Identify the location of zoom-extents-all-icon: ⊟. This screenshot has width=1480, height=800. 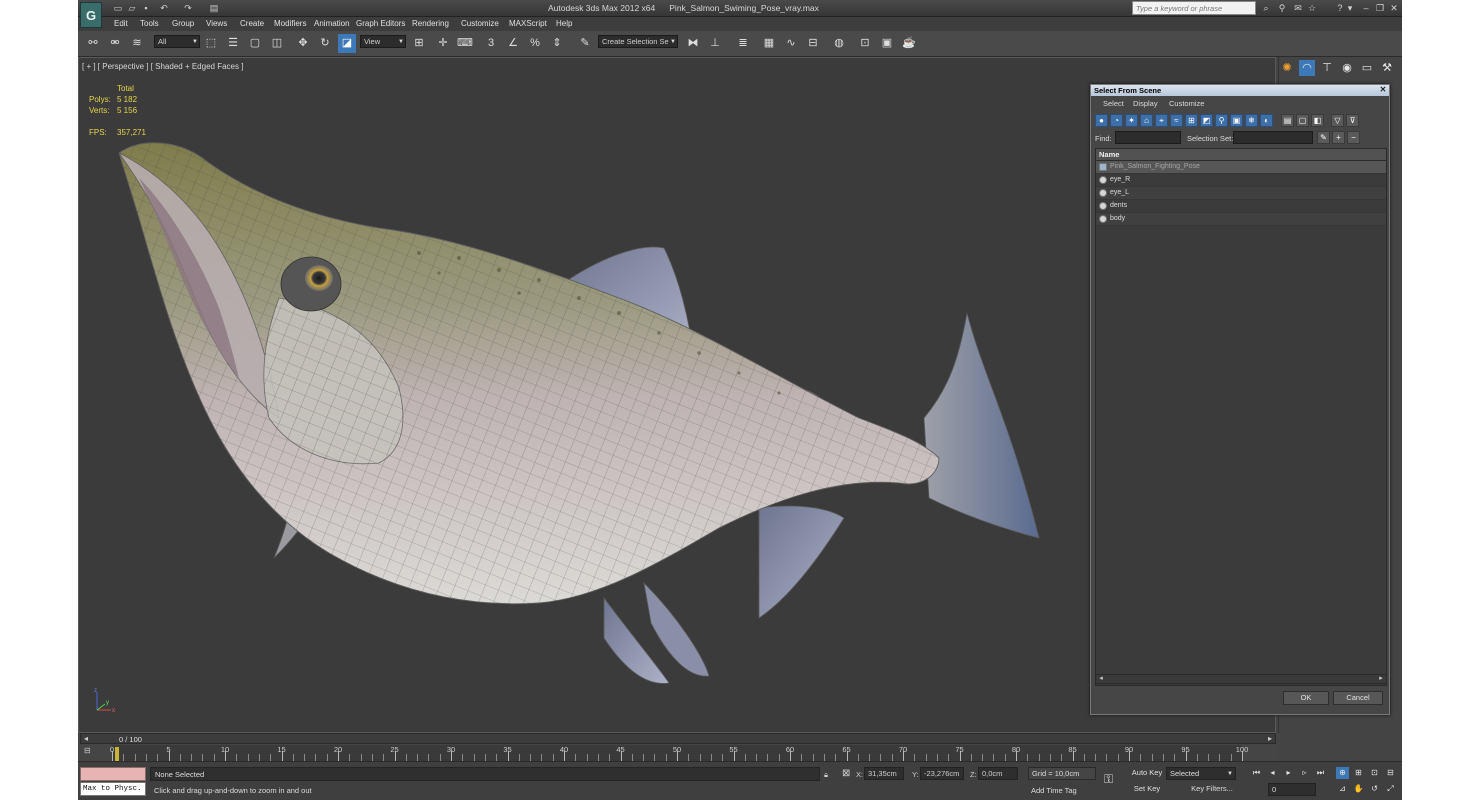
(1390, 773).